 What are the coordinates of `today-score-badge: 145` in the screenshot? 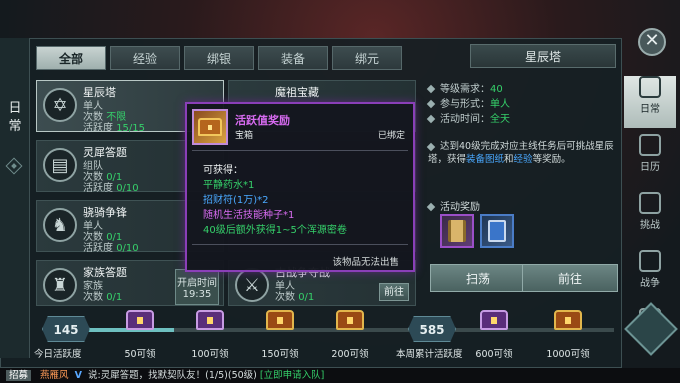 It's located at (66, 329).